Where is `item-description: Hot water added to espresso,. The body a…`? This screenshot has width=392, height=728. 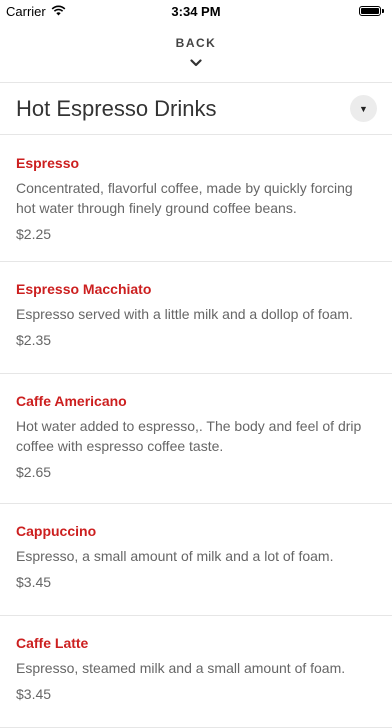
item-description: Hot water added to espresso,. The body a… is located at coordinates (189, 436).